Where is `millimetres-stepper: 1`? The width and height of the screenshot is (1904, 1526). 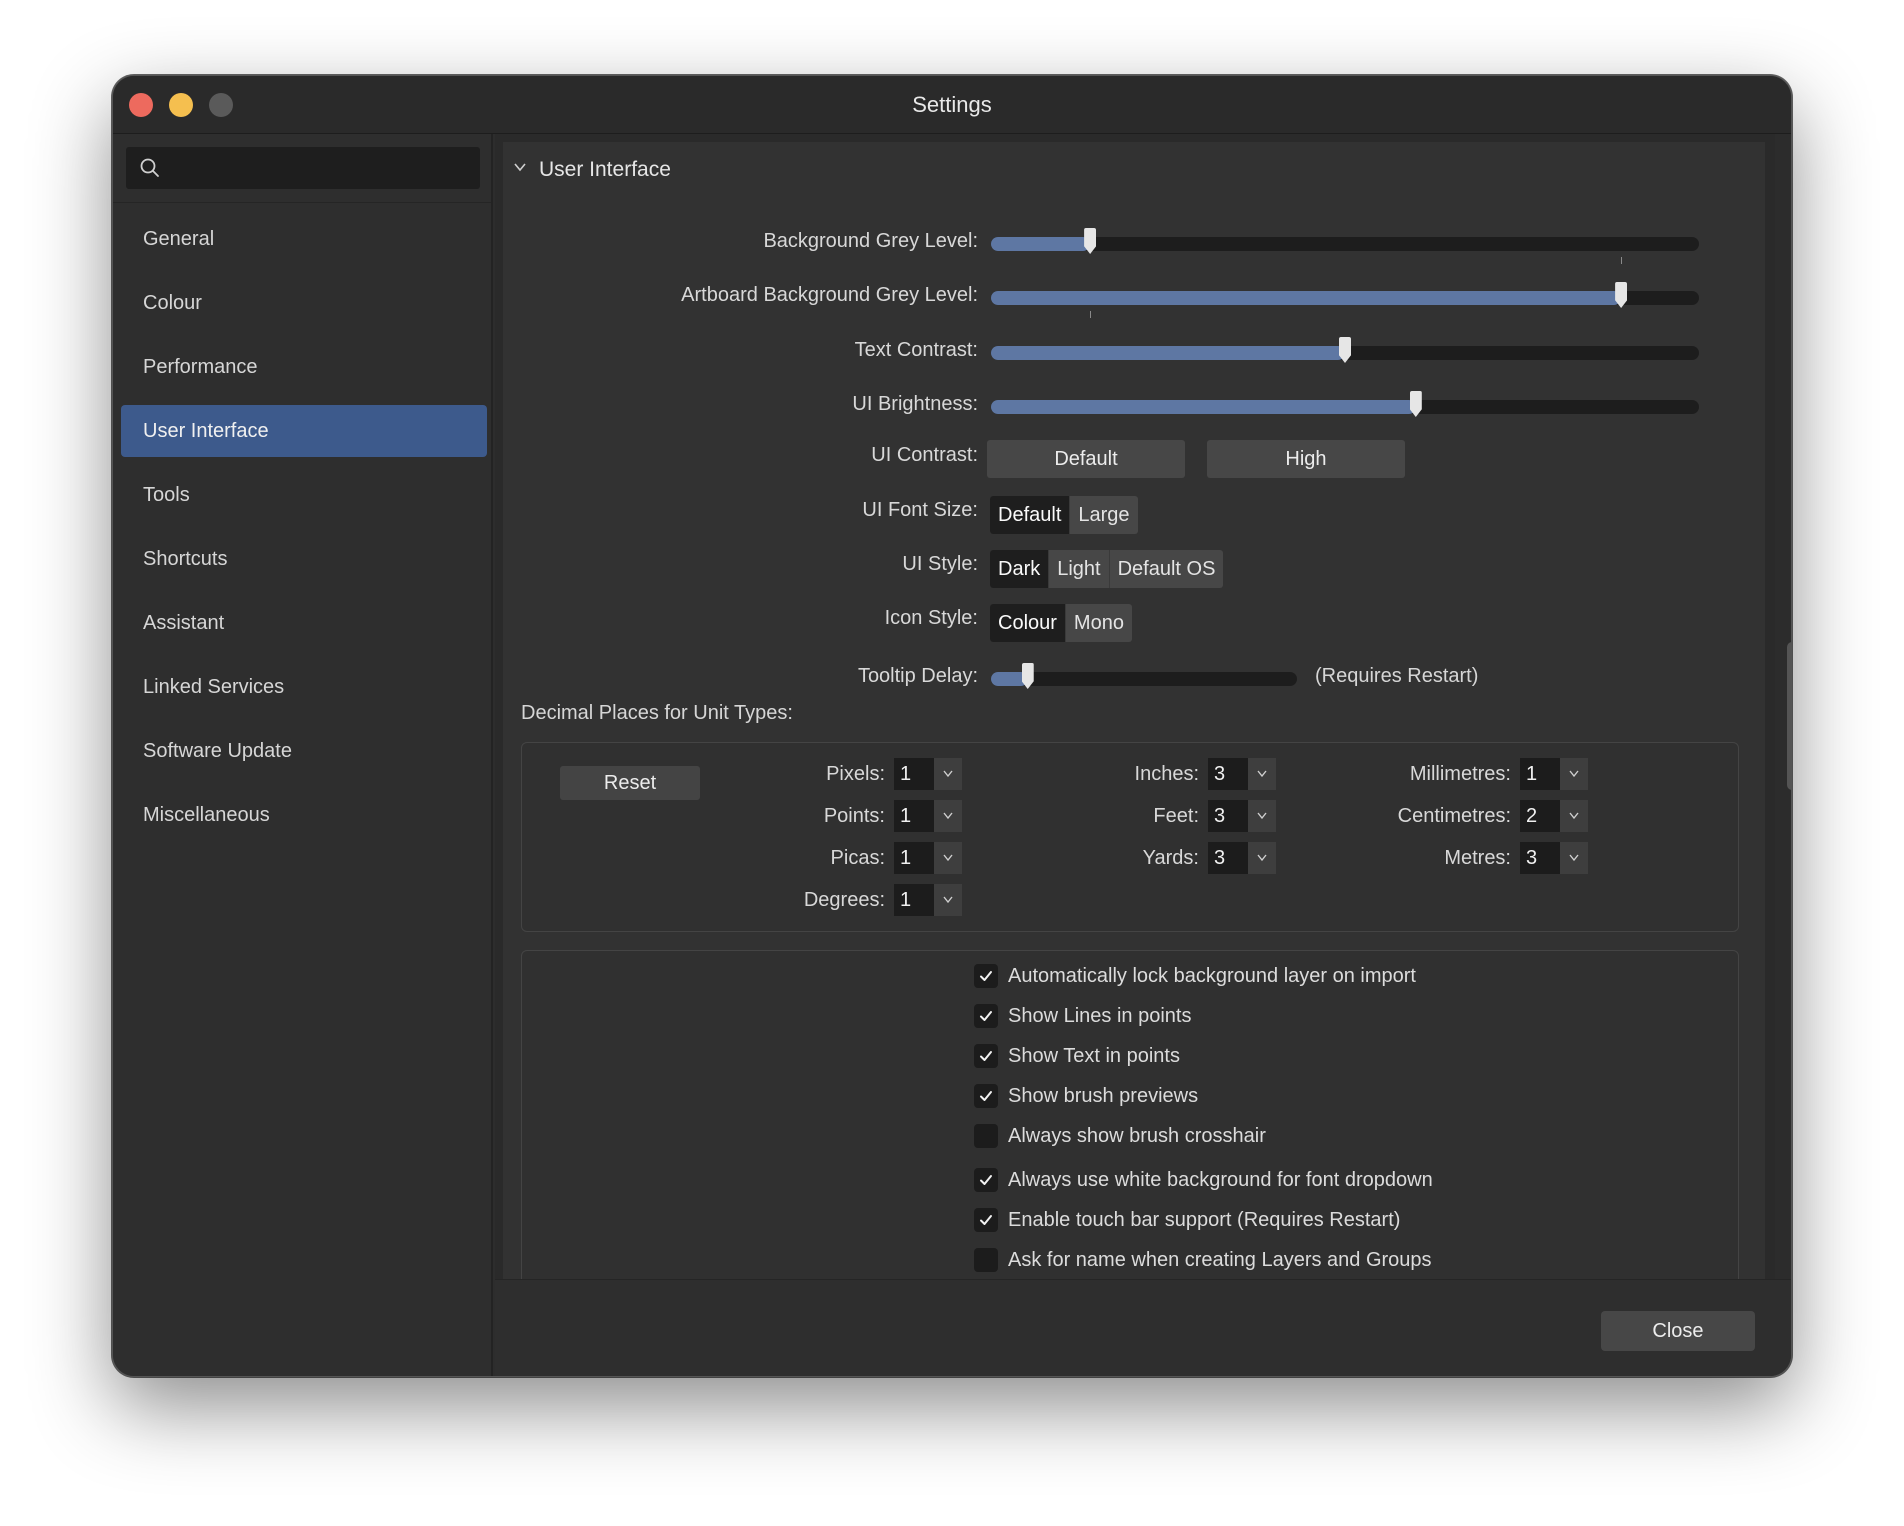
millimetres-stepper: 1 is located at coordinates (1554, 774).